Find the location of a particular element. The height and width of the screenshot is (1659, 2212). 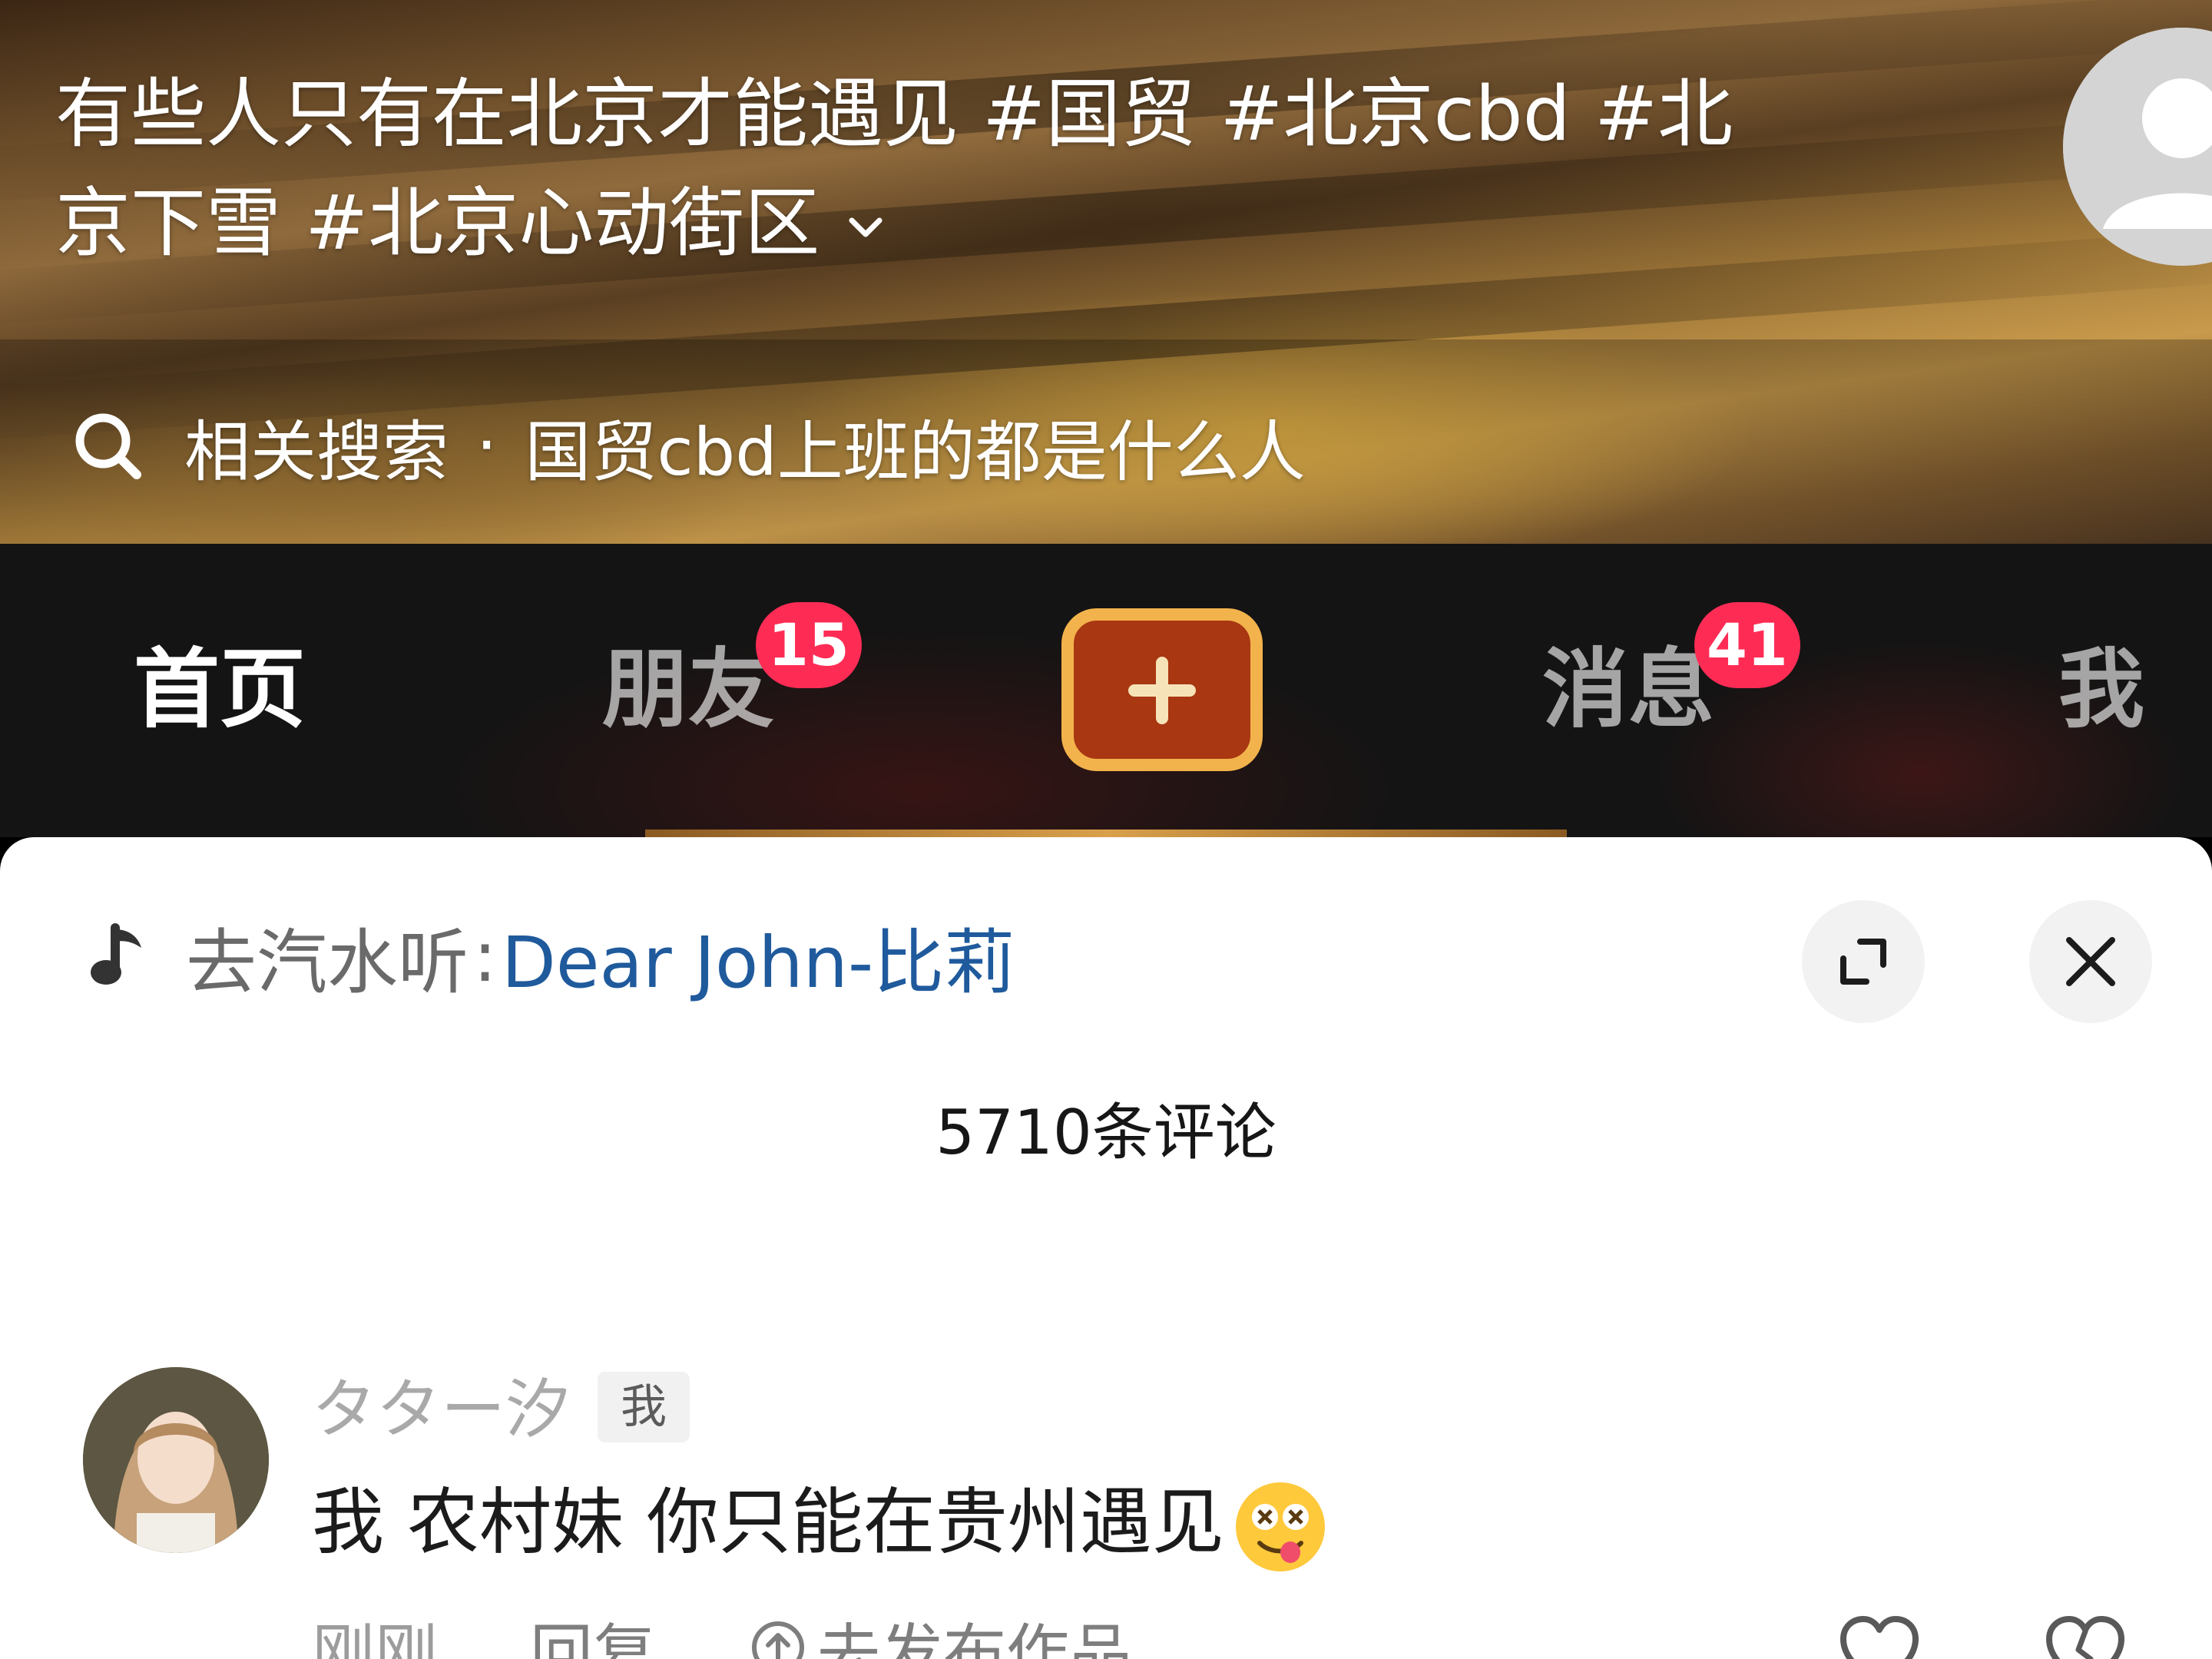

broken-heart-icon is located at coordinates (2085, 1635).